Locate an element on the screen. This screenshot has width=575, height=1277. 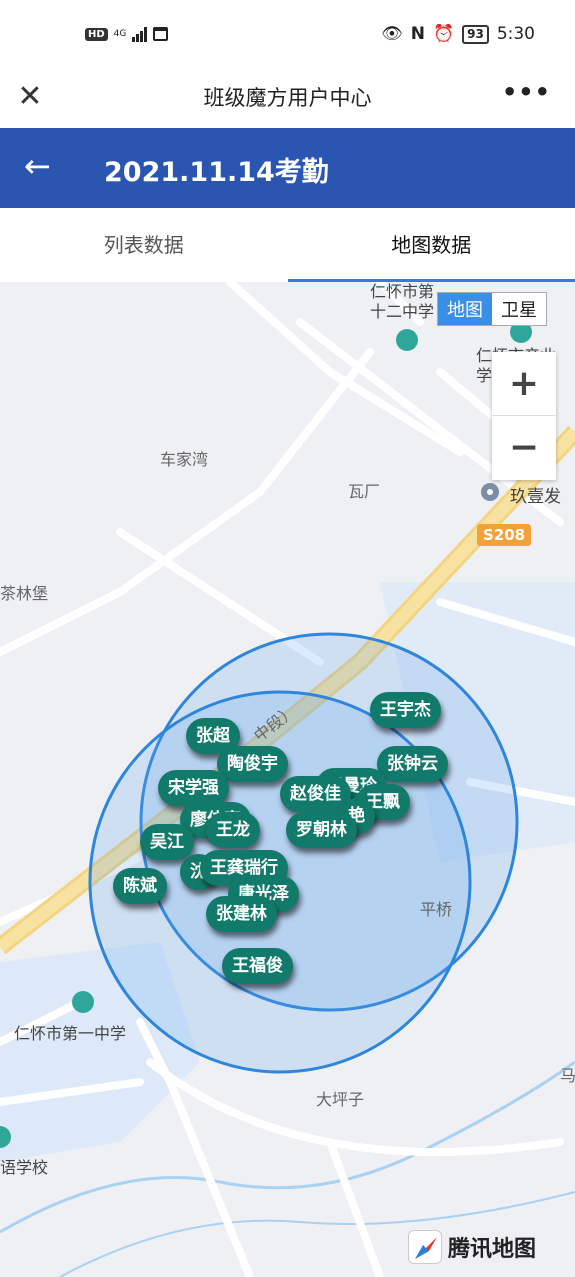
arrow-left-icon: ← is located at coordinates (37, 166).